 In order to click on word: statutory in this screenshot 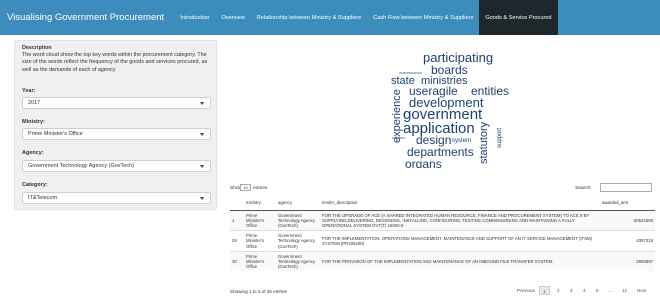, I will do `click(484, 142)`.